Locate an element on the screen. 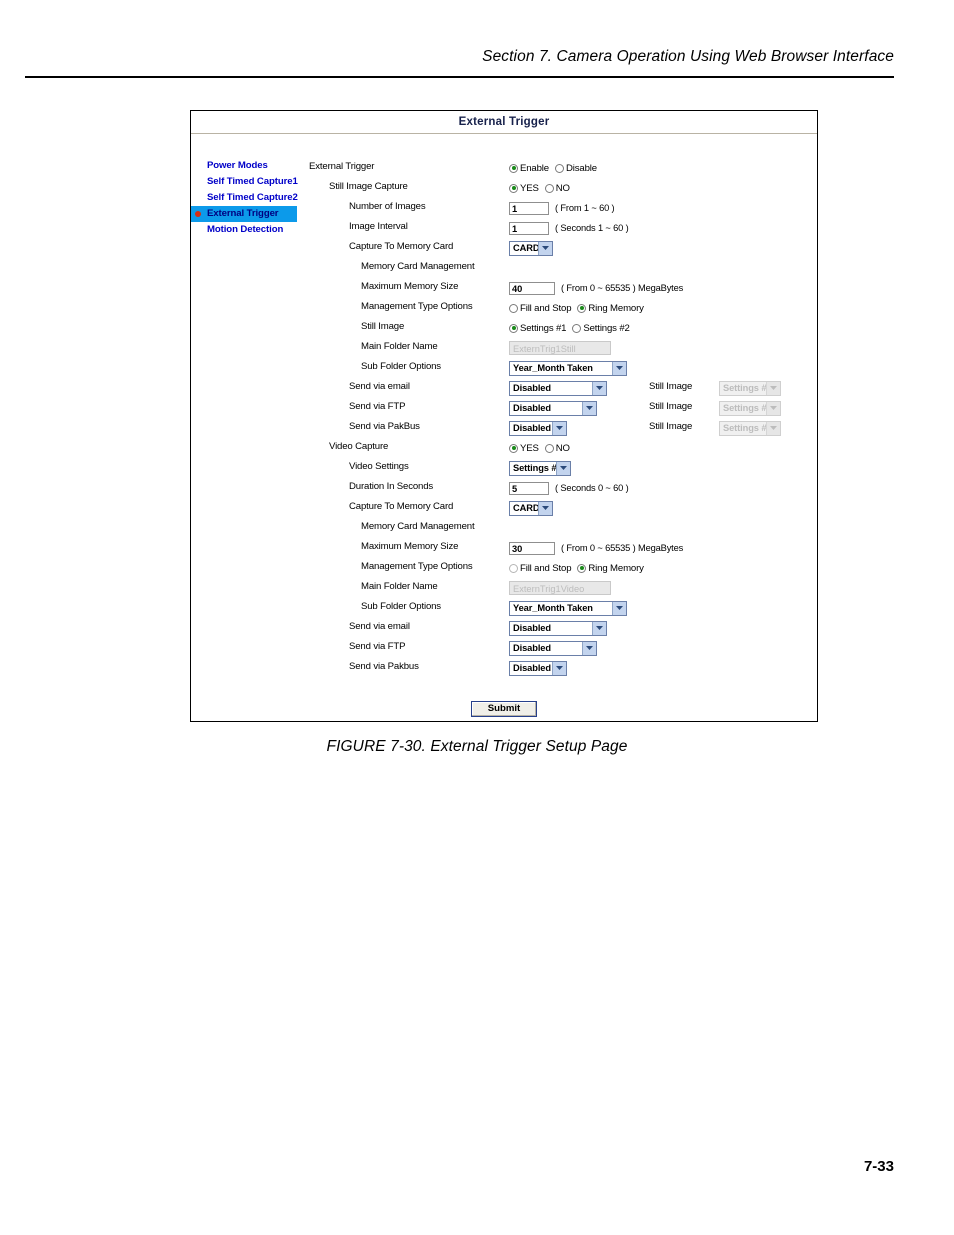 This screenshot has height=1235, width=954. label-external-trigger: External Trigger is located at coordinates (342, 166).